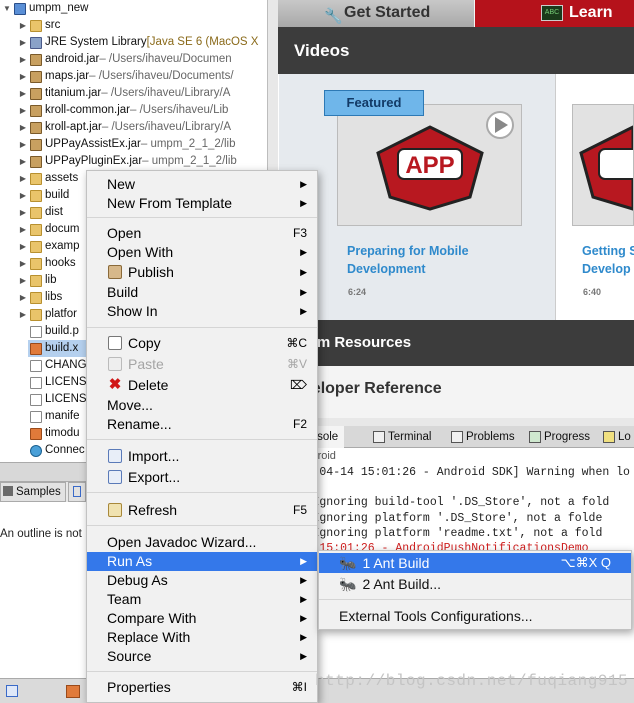  I want to click on tree-item: ▶ UPPayPluginEx.jar – umpm_2_1_2/lib, so click(127, 161).